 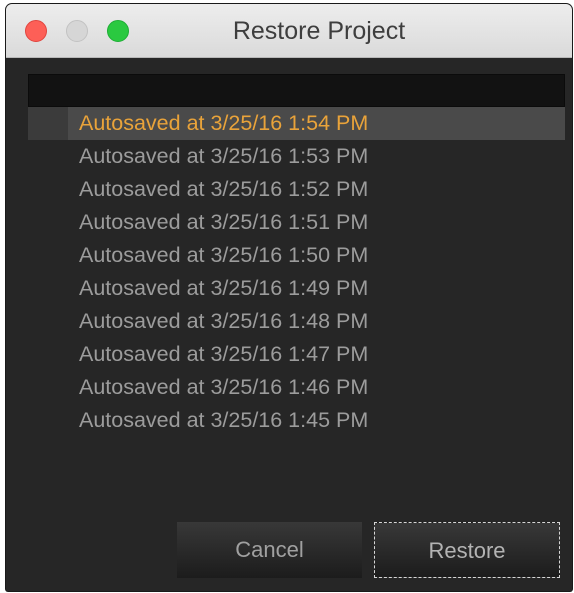 I want to click on autosave-label: Autosaved at 3/25/16 1:51 PM, so click(x=224, y=222).